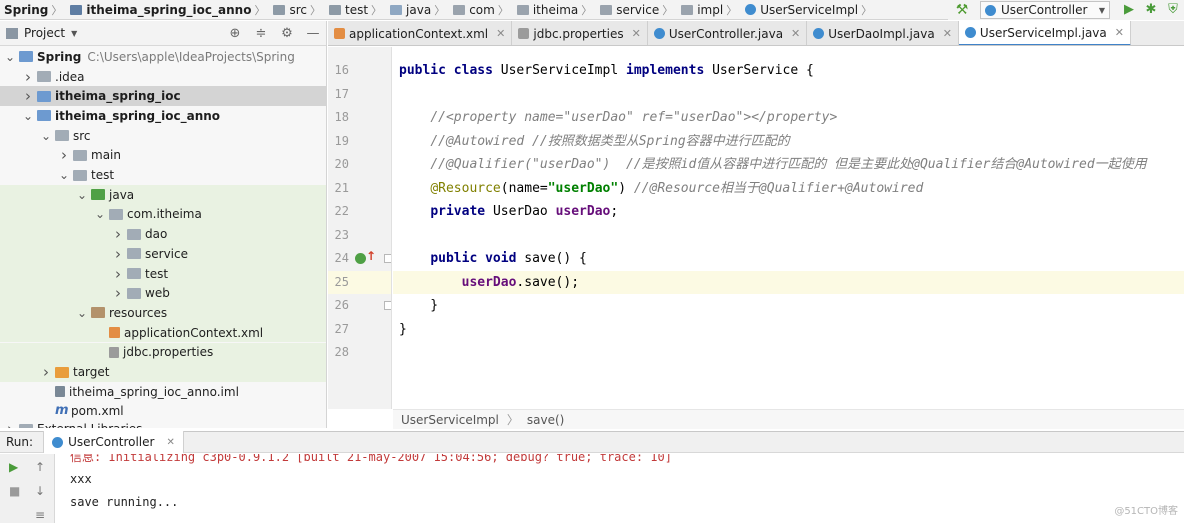 The height and width of the screenshot is (523, 1184). I want to click on editor-tab: UserController.java ✕, so click(727, 33).